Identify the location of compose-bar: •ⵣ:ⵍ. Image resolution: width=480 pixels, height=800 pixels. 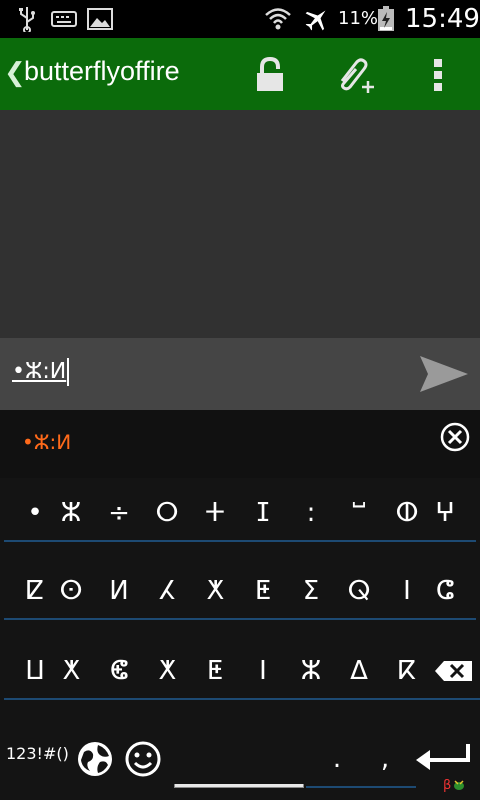
(240, 374).